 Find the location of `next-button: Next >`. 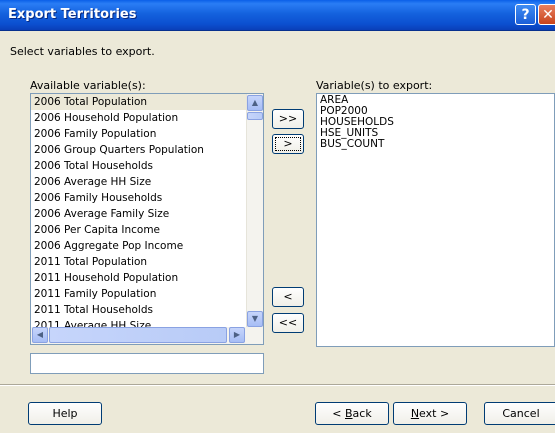

next-button: Next > is located at coordinates (430, 413).